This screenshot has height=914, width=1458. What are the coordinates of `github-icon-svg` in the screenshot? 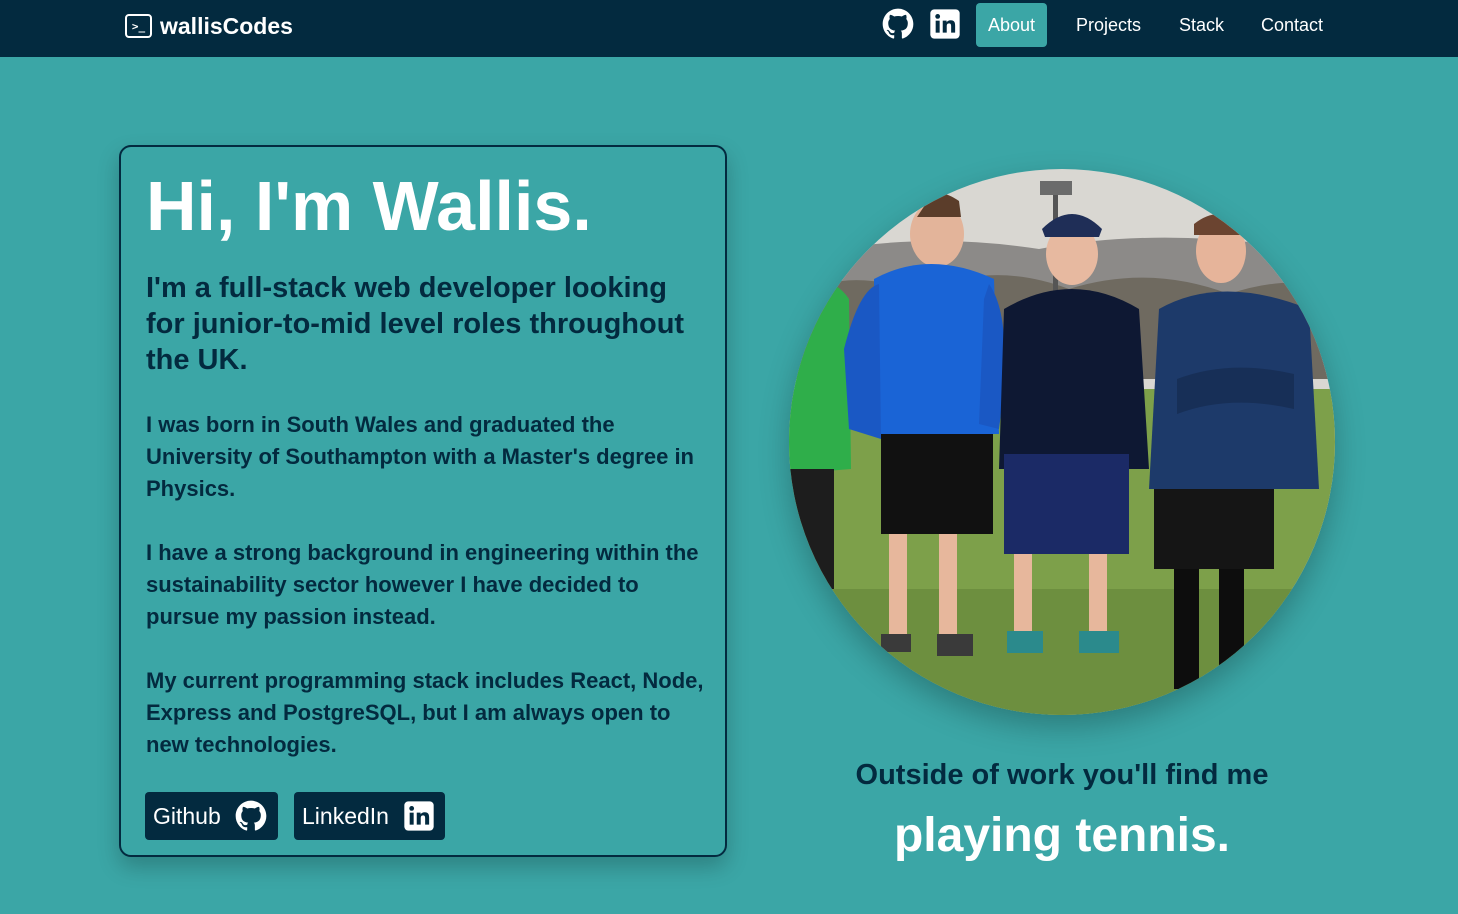 It's located at (898, 23).